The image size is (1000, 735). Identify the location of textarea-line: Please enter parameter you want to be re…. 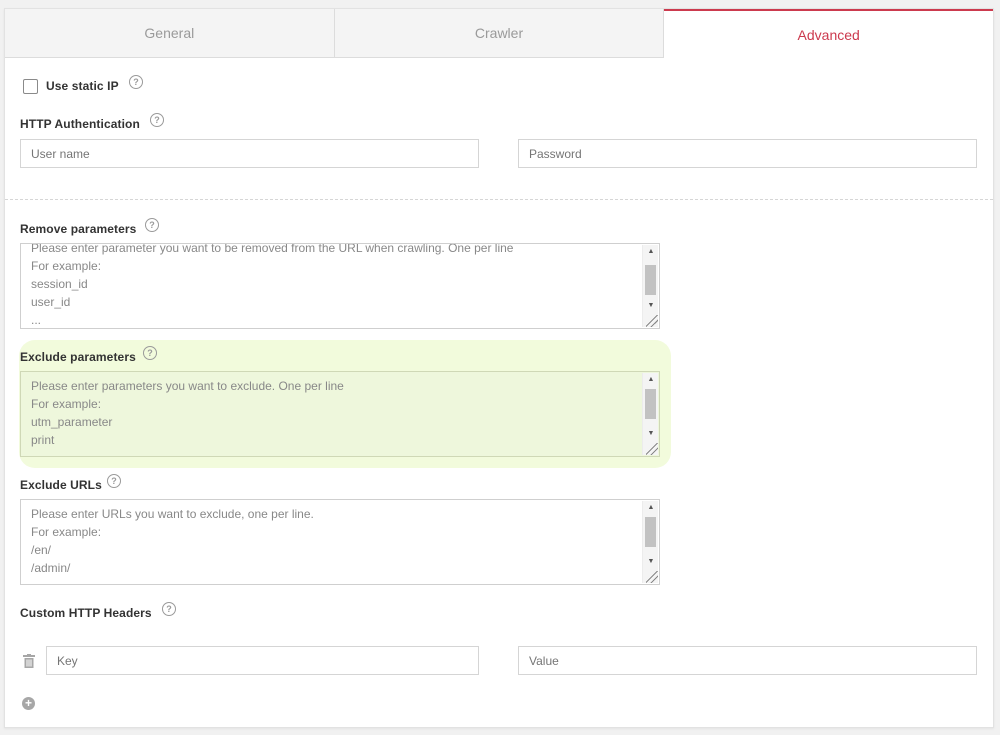
(272, 249).